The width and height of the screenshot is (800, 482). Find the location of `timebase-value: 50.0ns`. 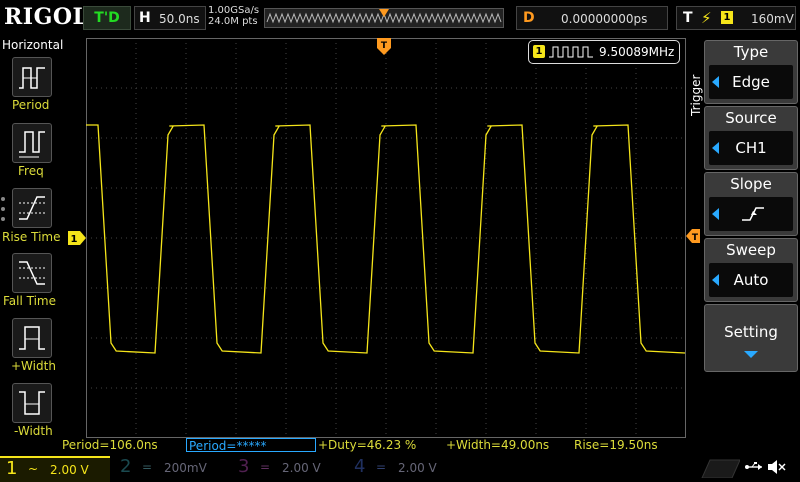

timebase-value: 50.0ns is located at coordinates (179, 19).